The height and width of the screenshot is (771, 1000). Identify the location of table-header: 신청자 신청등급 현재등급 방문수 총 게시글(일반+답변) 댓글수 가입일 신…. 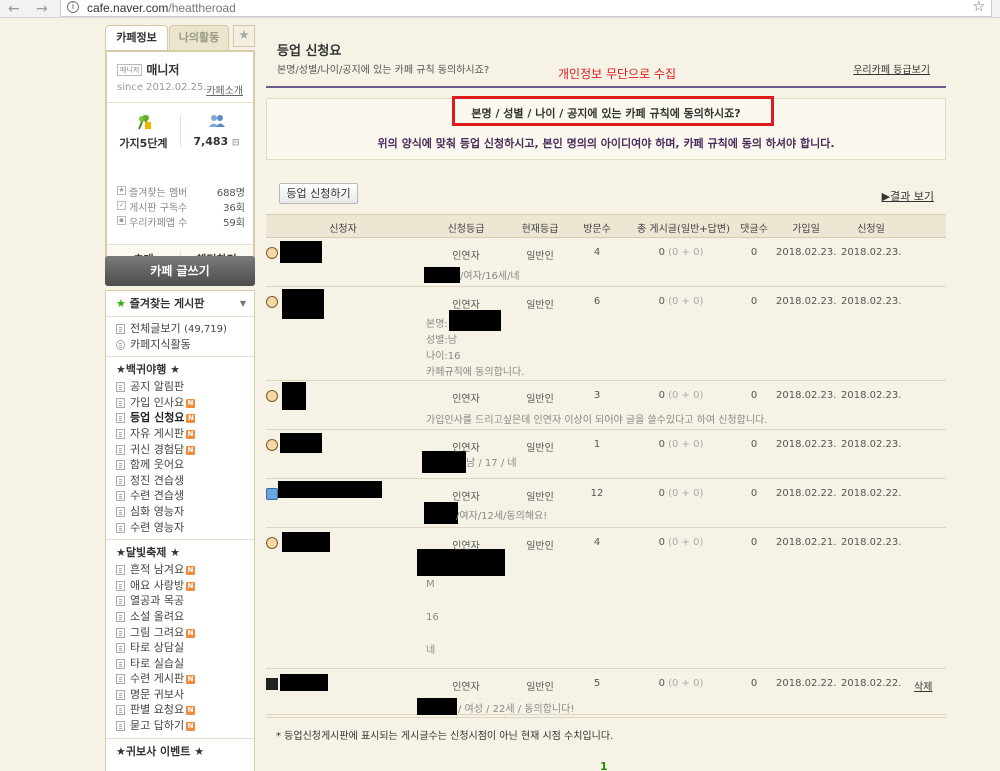
(606, 226).